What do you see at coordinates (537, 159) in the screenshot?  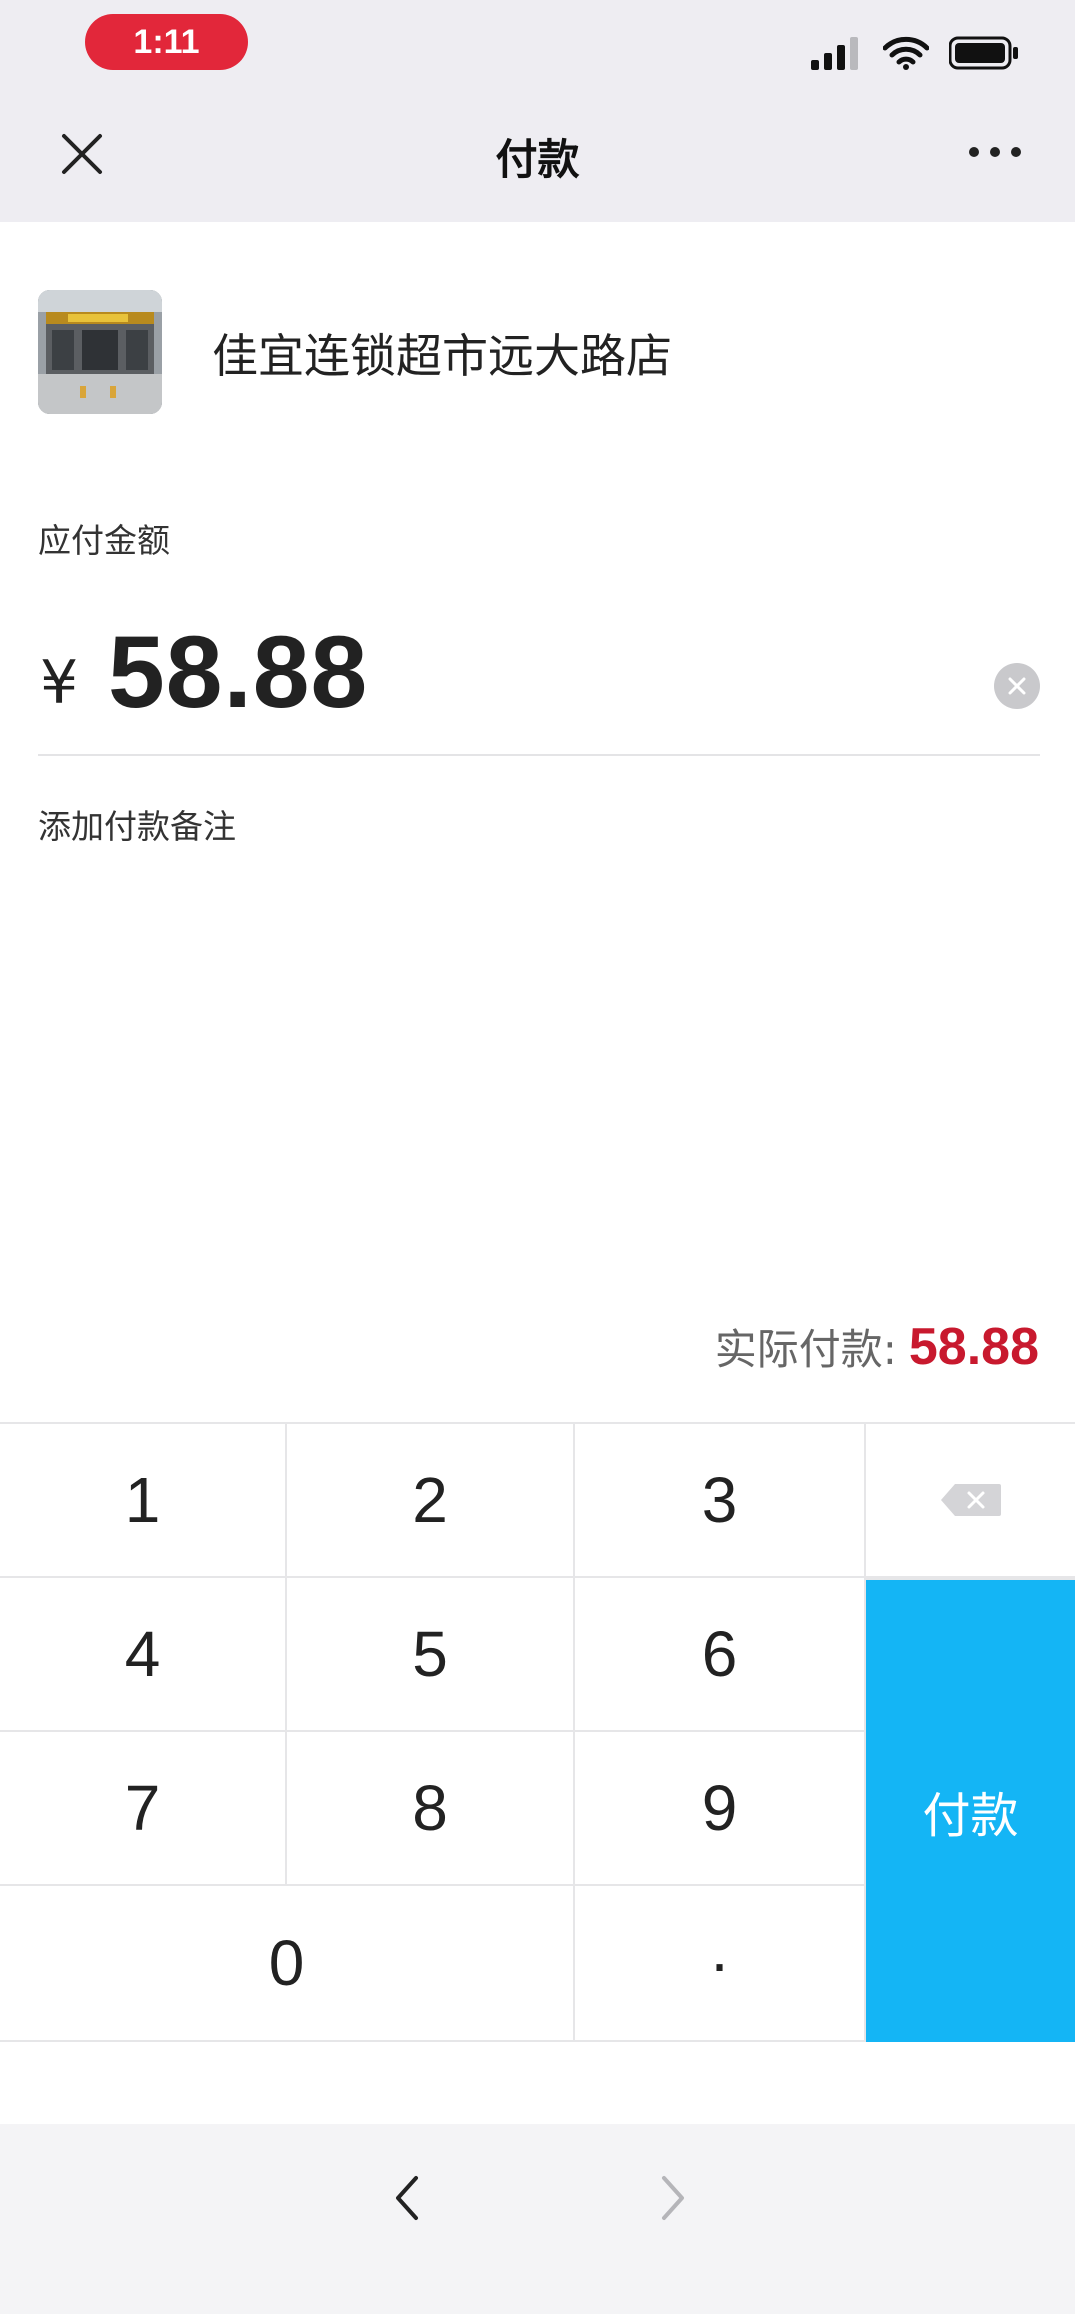 I see `page-title: 付款` at bounding box center [537, 159].